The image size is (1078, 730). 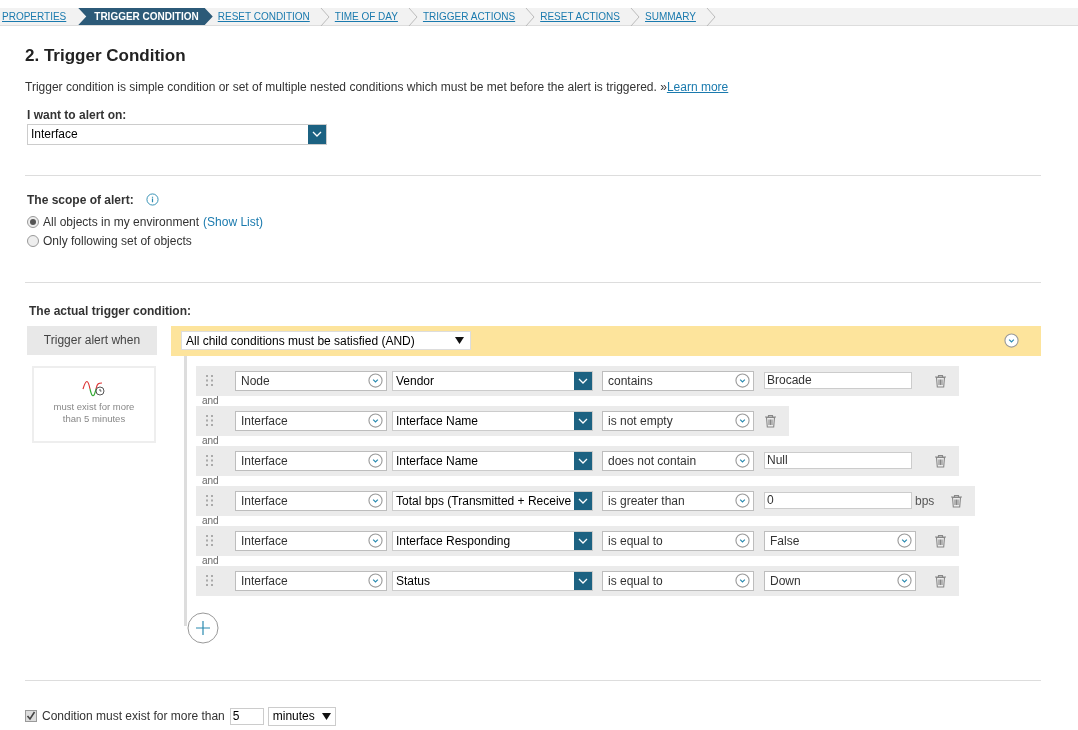 I want to click on breadcrumb-step: TRIGGER CONDITION, so click(x=145, y=16).